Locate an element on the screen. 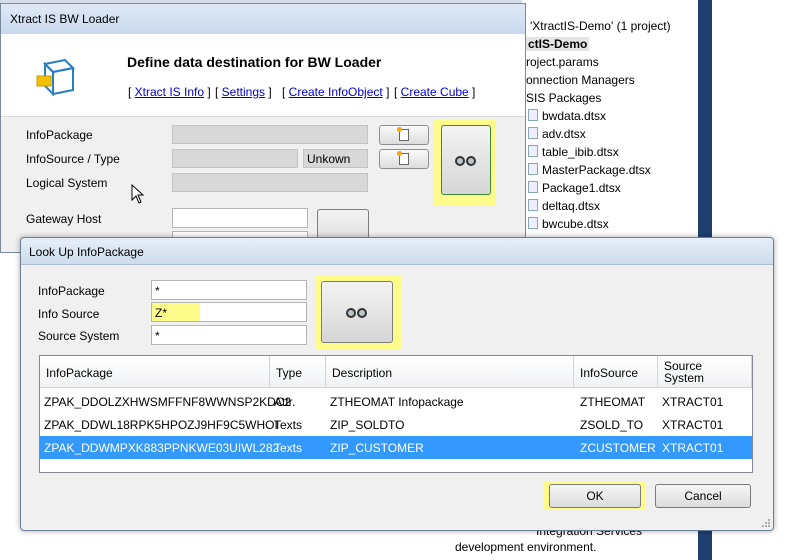 Image resolution: width=786 pixels, height=560 pixels. logical-system-field is located at coordinates (270, 182).